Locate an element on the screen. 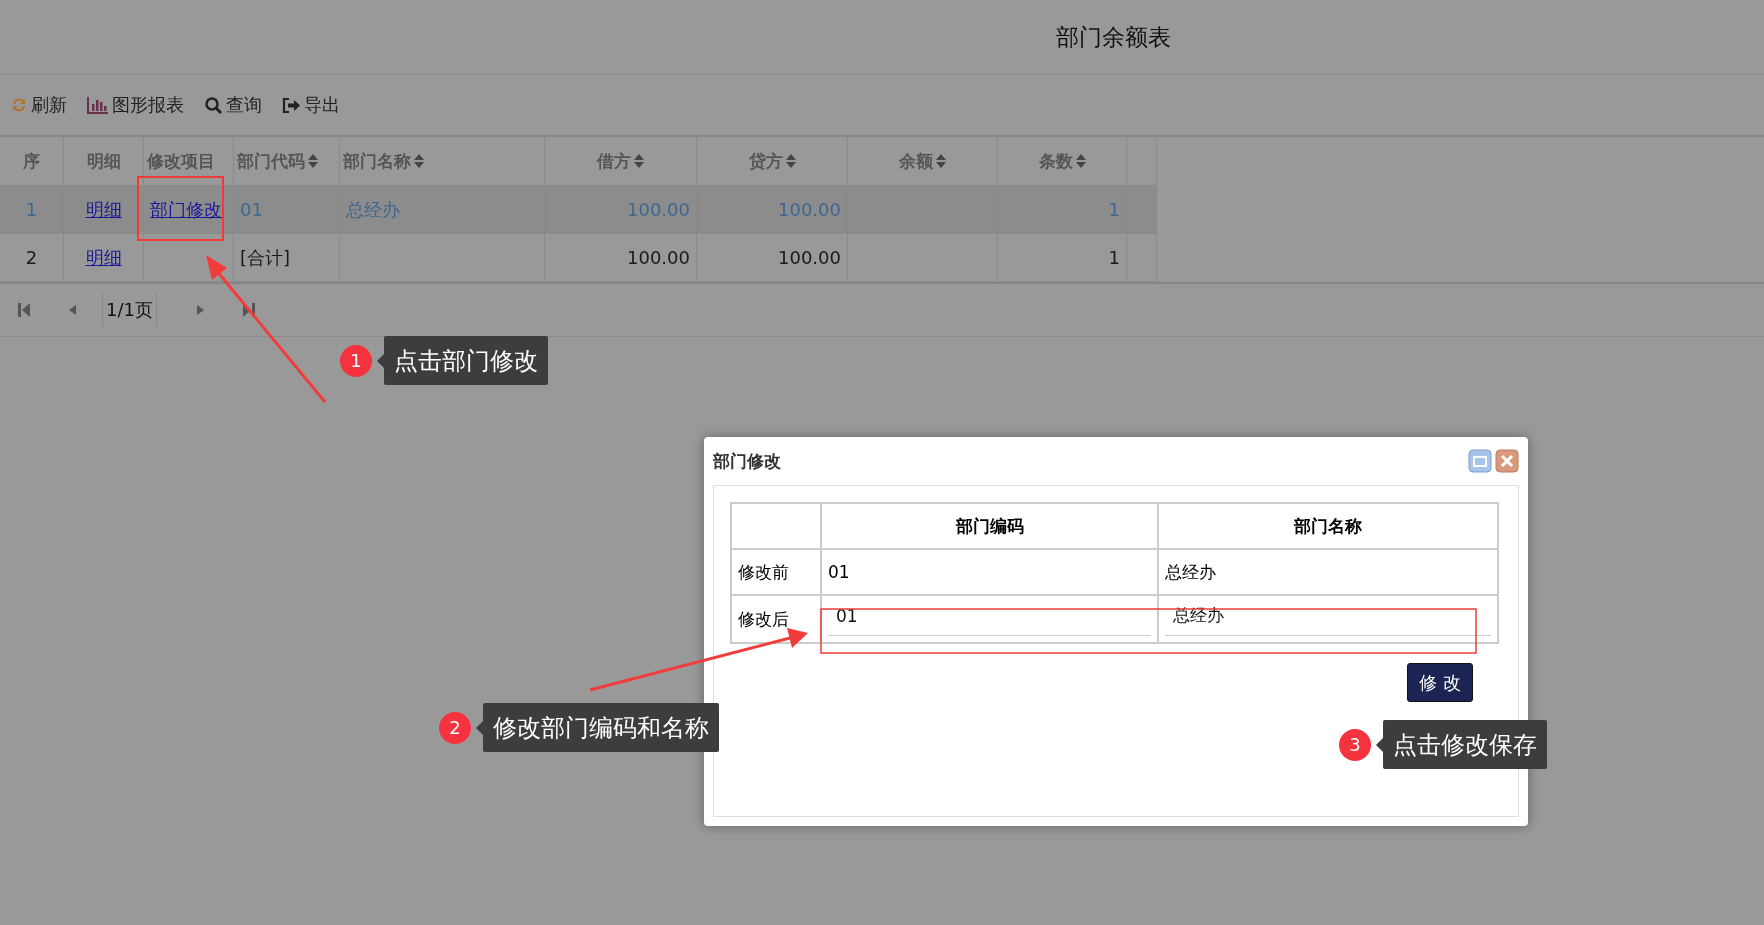 Image resolution: width=1764 pixels, height=925 pixels. column-header: 明细 is located at coordinates (104, 161).